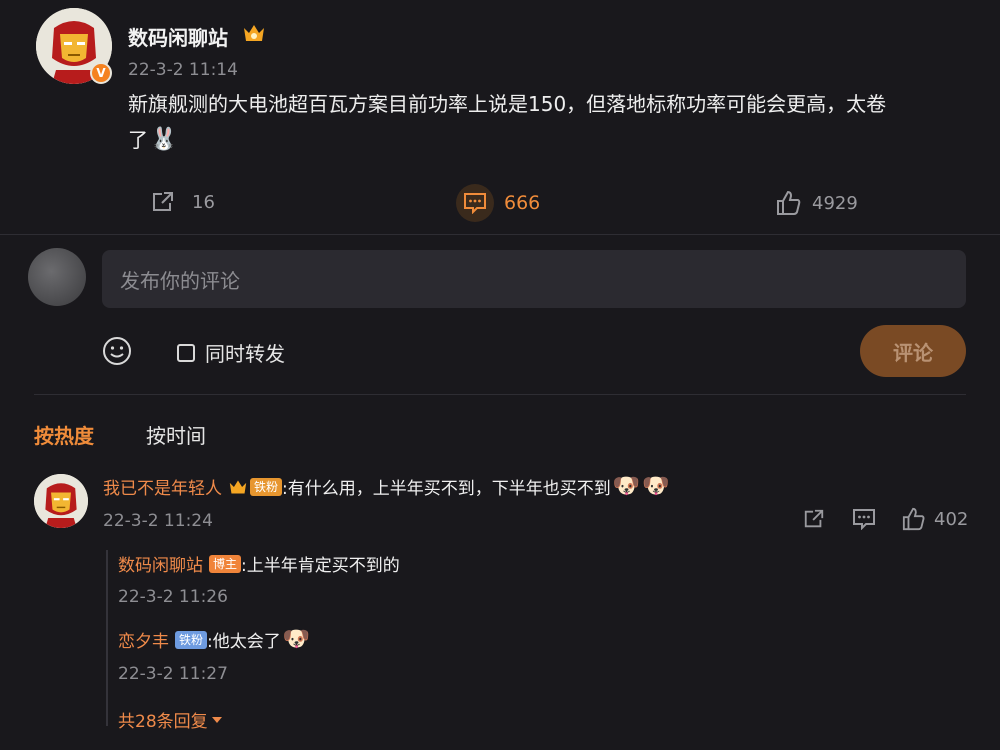 The width and height of the screenshot is (1000, 750). I want to click on comment-like-button: 402, so click(935, 519).